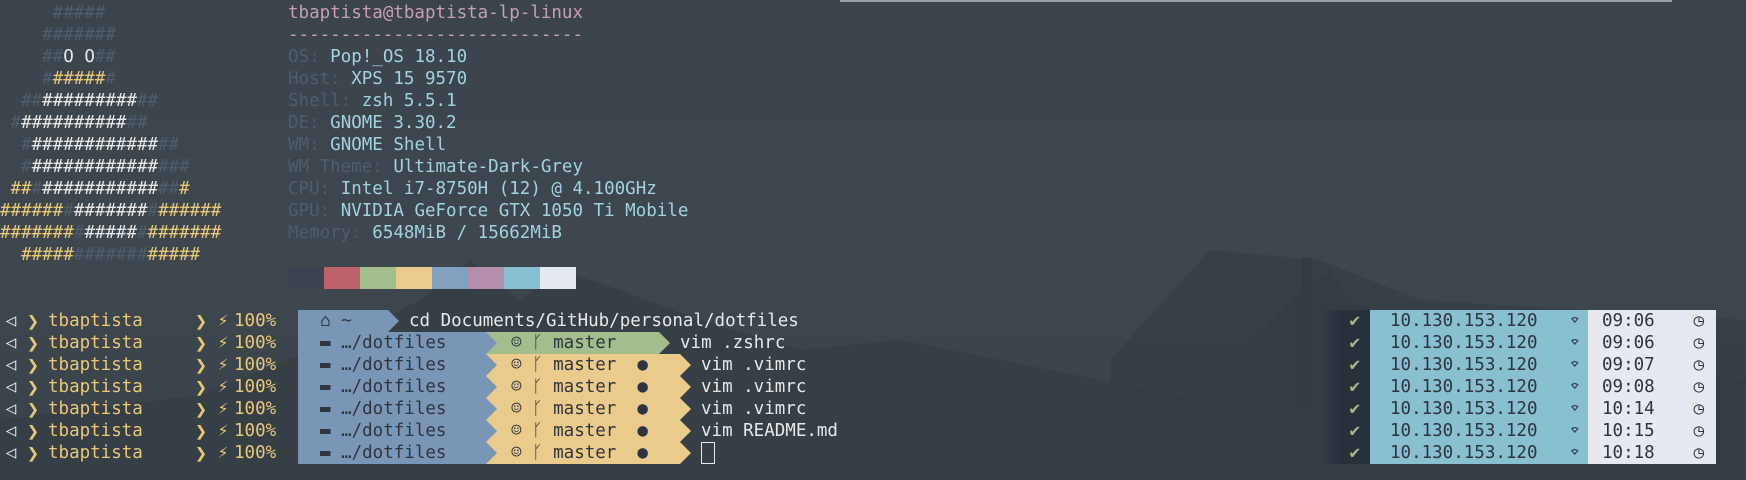  I want to click on logo-row: #############, so click(79, 101).